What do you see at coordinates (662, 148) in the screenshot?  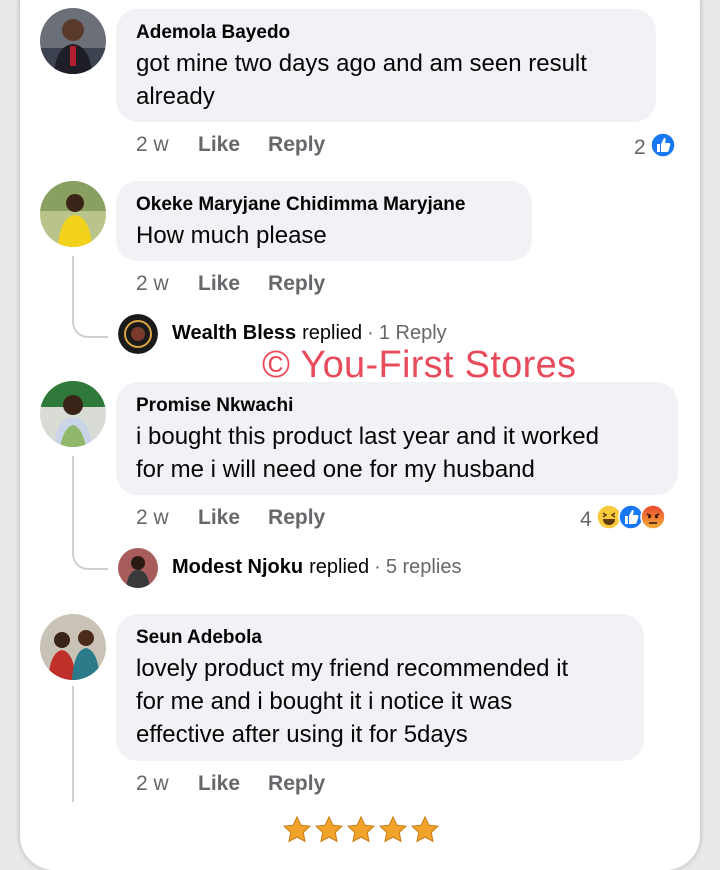 I see `like-reaction-icon` at bounding box center [662, 148].